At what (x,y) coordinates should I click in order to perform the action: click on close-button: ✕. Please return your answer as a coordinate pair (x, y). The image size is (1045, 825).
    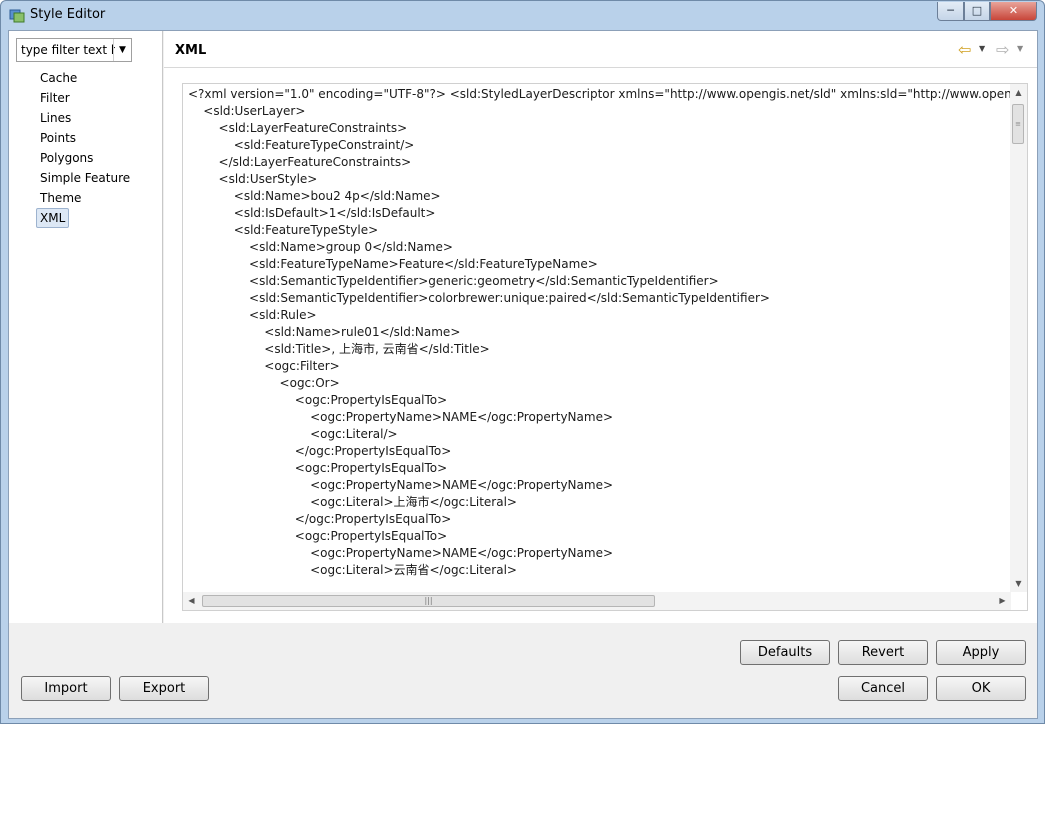
    Looking at the image, I should click on (1013, 11).